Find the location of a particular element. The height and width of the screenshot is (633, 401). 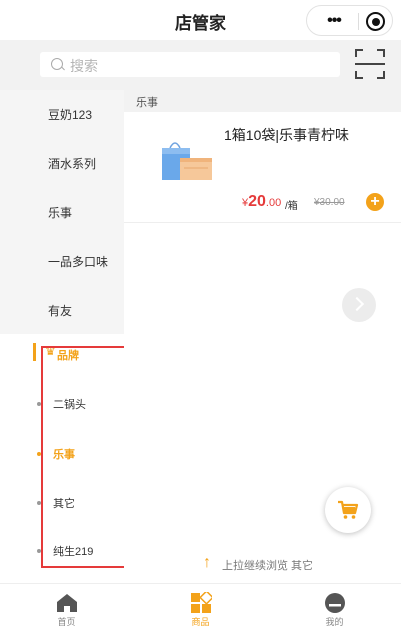

product-name: 1箱10袋|乐事青柠味 is located at coordinates (286, 135).